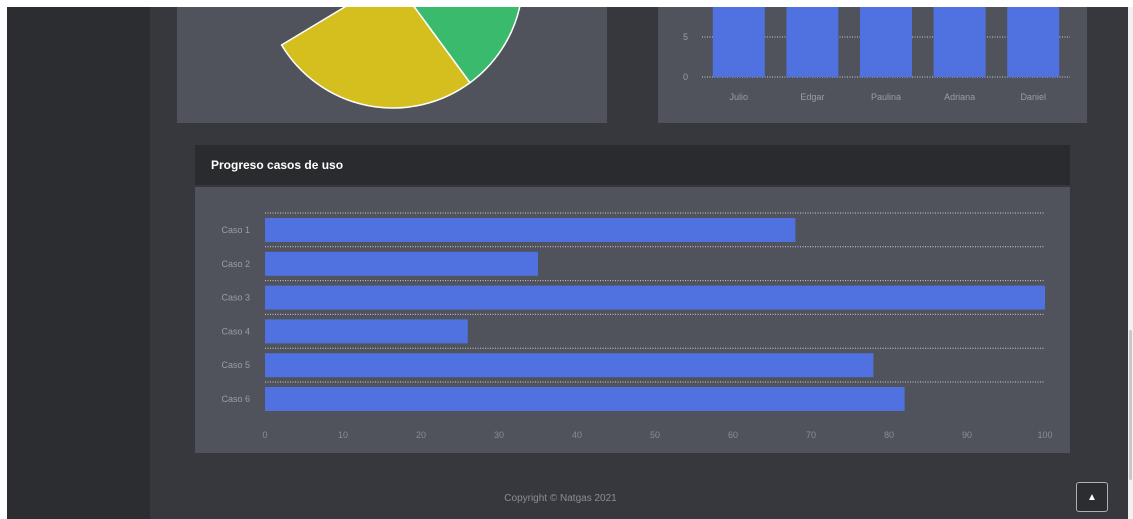 This screenshot has width=1133, height=519. What do you see at coordinates (277, 165) in the screenshot?
I see `progress-card-title: Progreso casos de uso` at bounding box center [277, 165].